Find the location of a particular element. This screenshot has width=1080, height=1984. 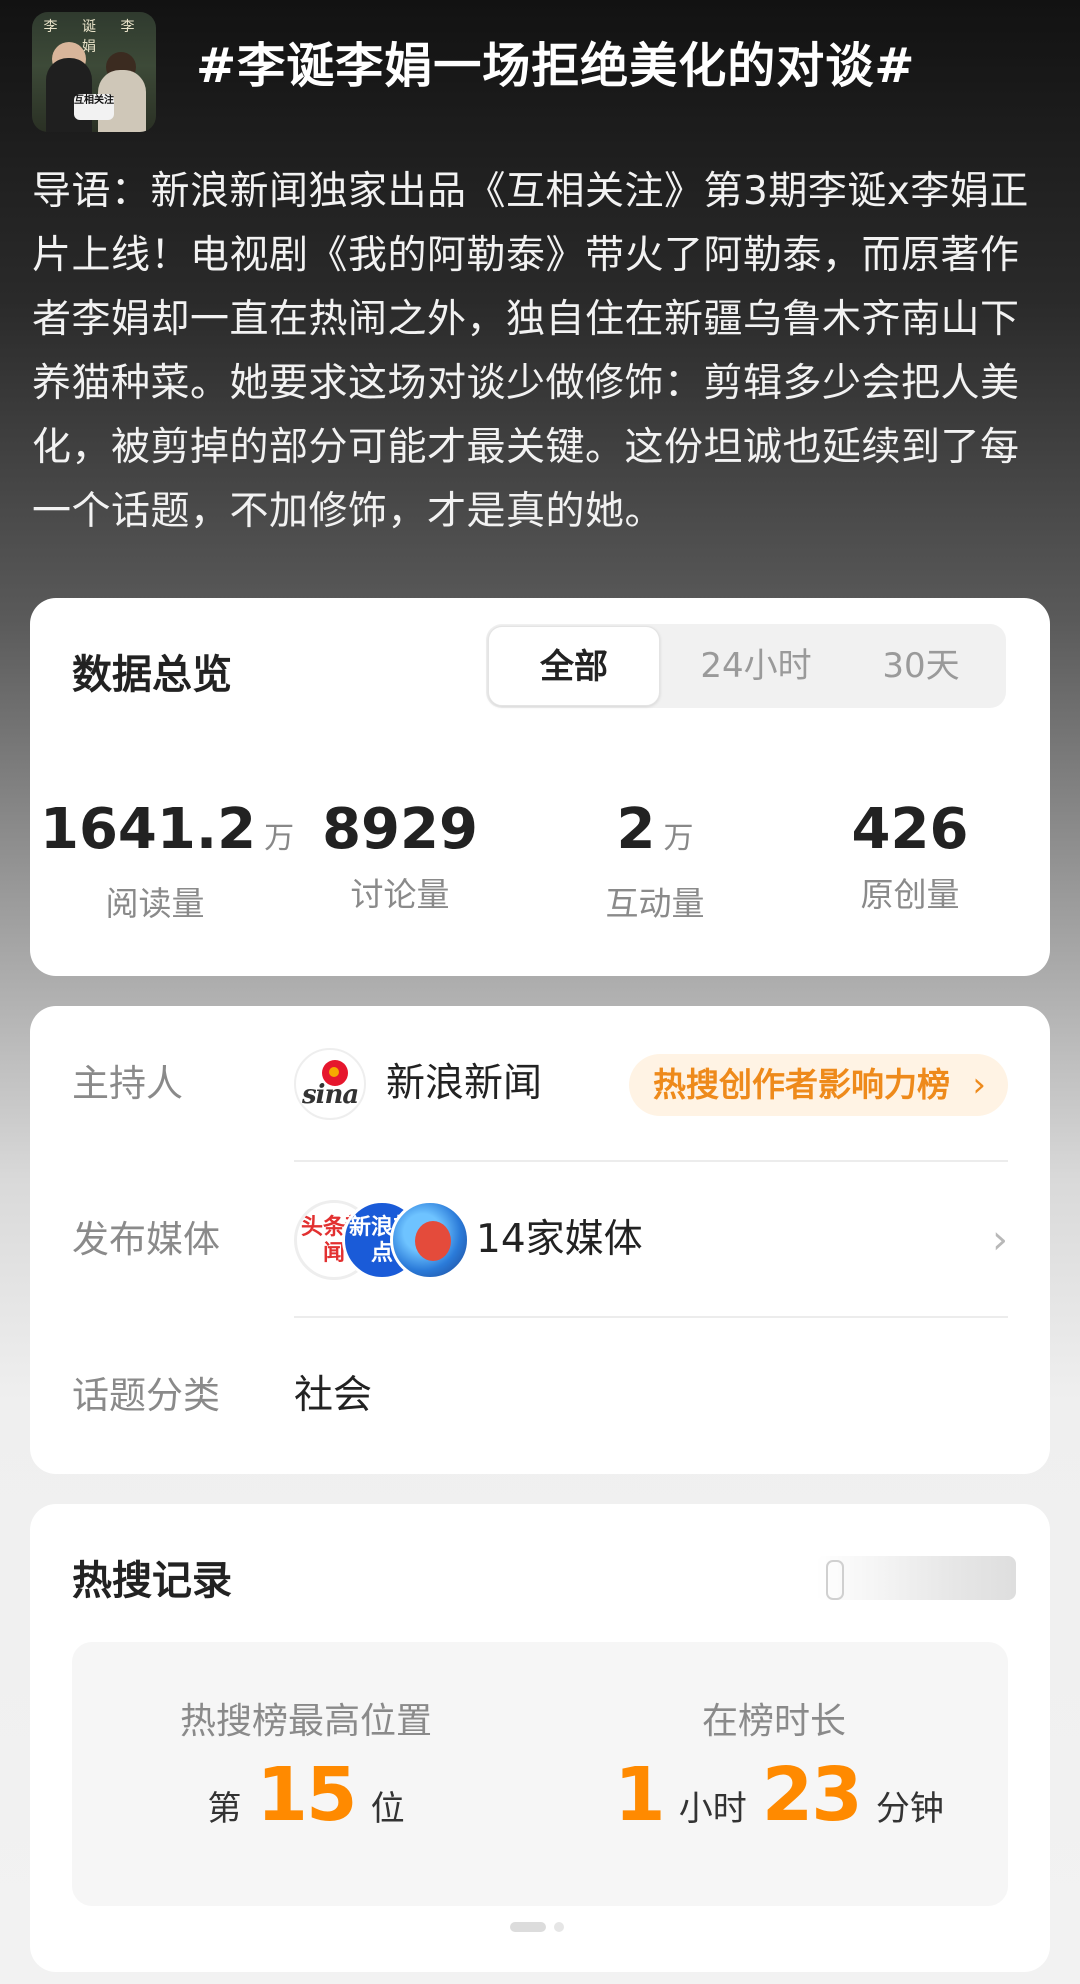

cover-badge: 互相关注 is located at coordinates (94, 107).